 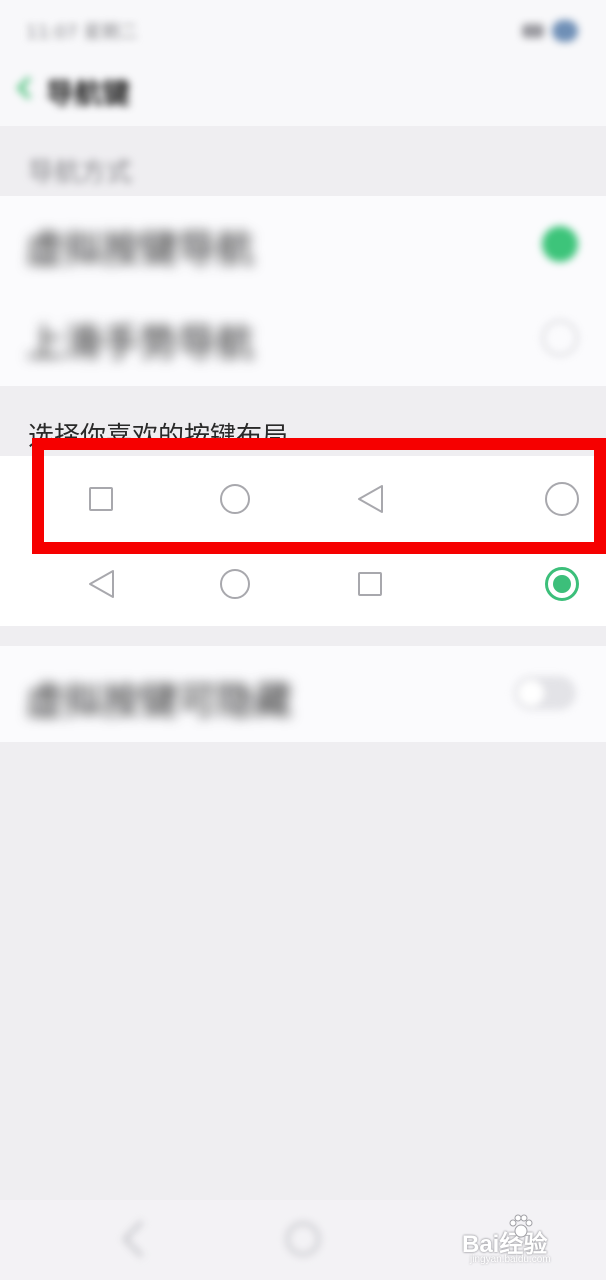 I want to click on circle-icon, so click(x=235, y=584).